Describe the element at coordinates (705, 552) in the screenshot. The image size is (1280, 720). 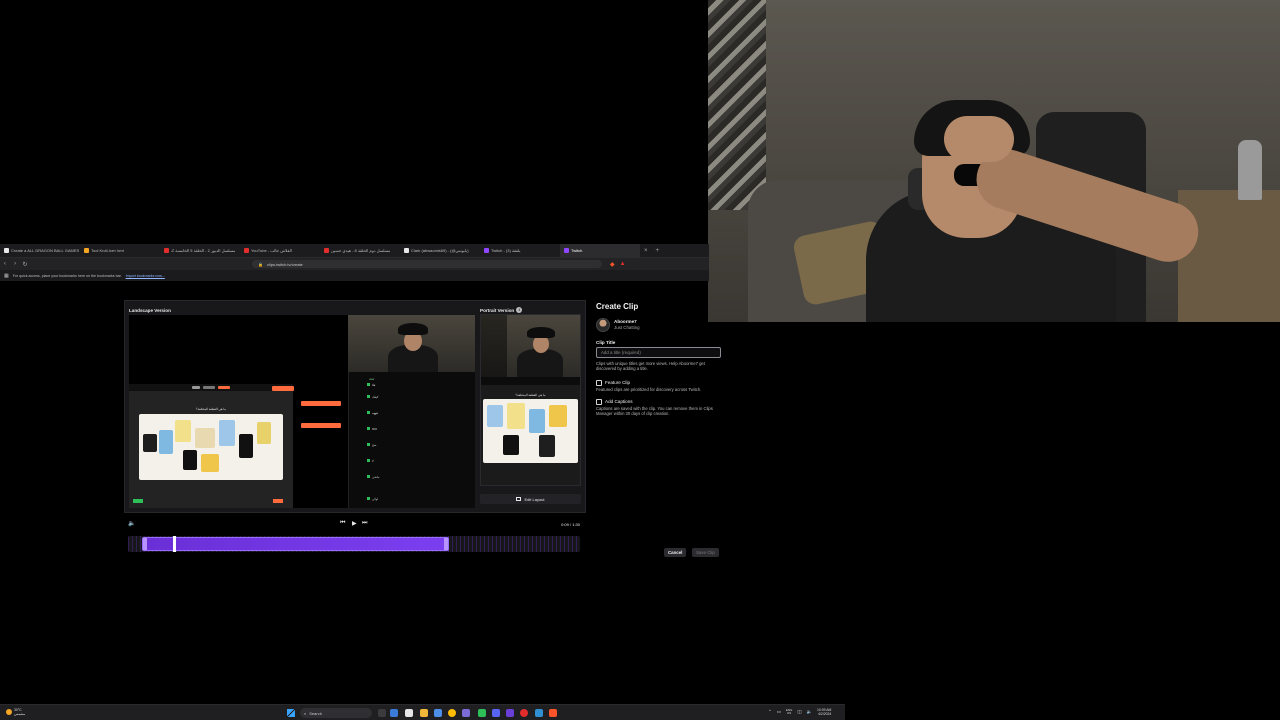
I see `save-clip-button: Save Clip` at that location.